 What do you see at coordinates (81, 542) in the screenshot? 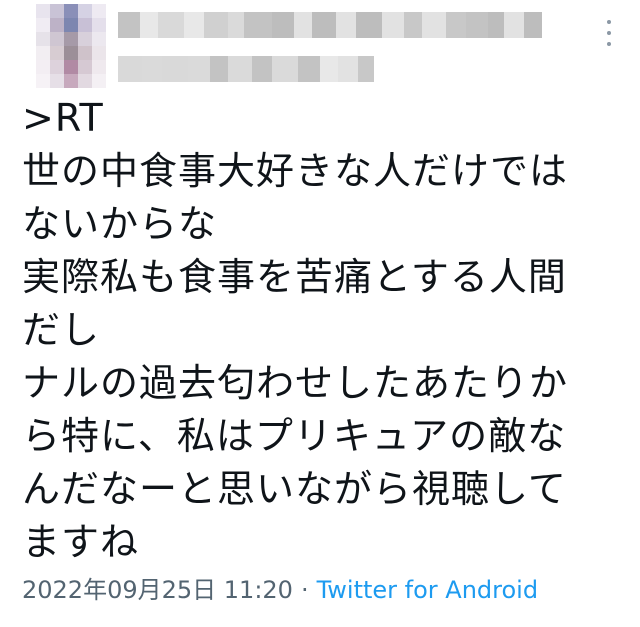
I see `tweet-text-line: ますね` at bounding box center [81, 542].